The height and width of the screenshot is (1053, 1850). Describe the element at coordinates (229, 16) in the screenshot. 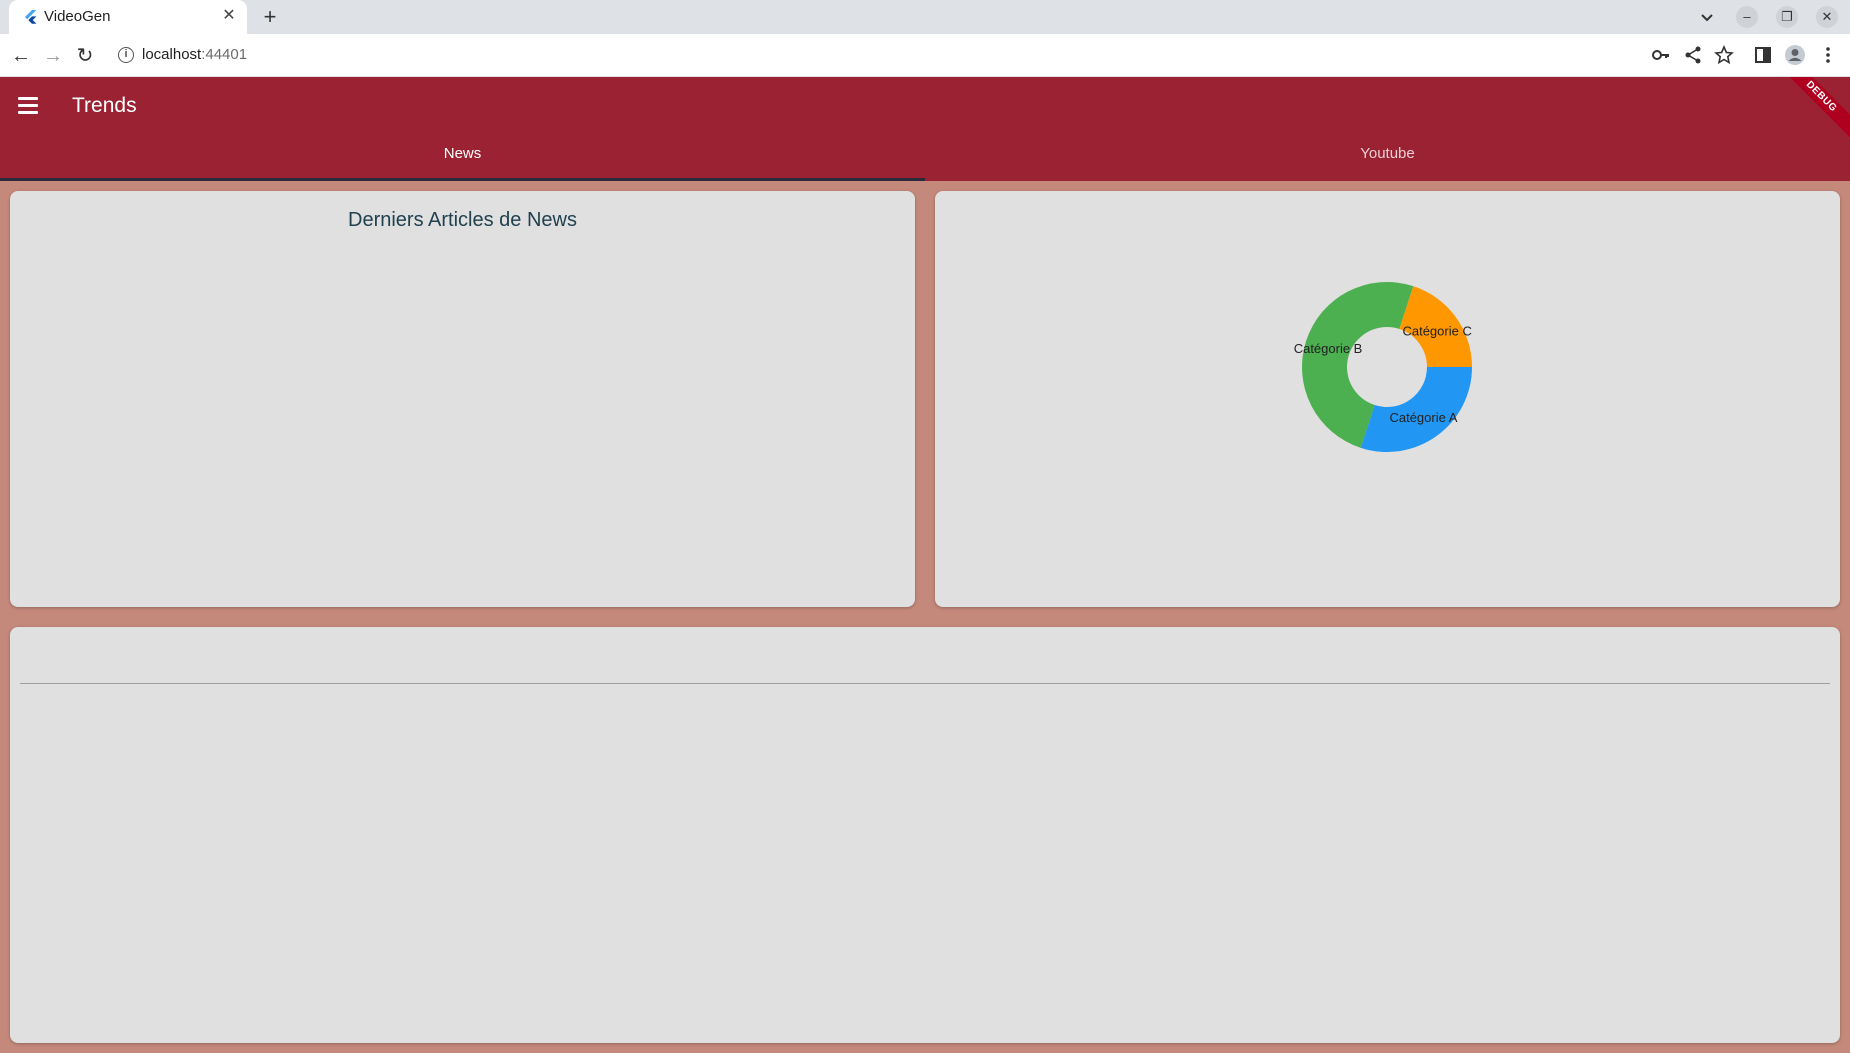

I see `tab-close-icon: ✕` at that location.